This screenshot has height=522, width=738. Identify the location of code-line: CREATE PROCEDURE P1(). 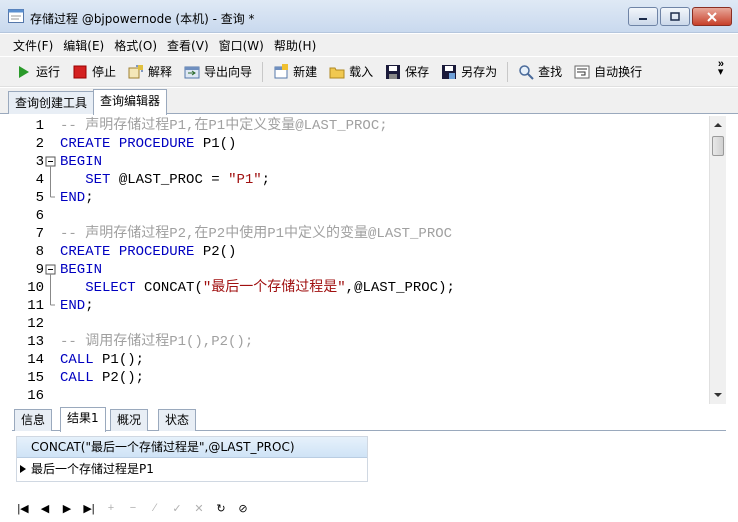
(148, 144).